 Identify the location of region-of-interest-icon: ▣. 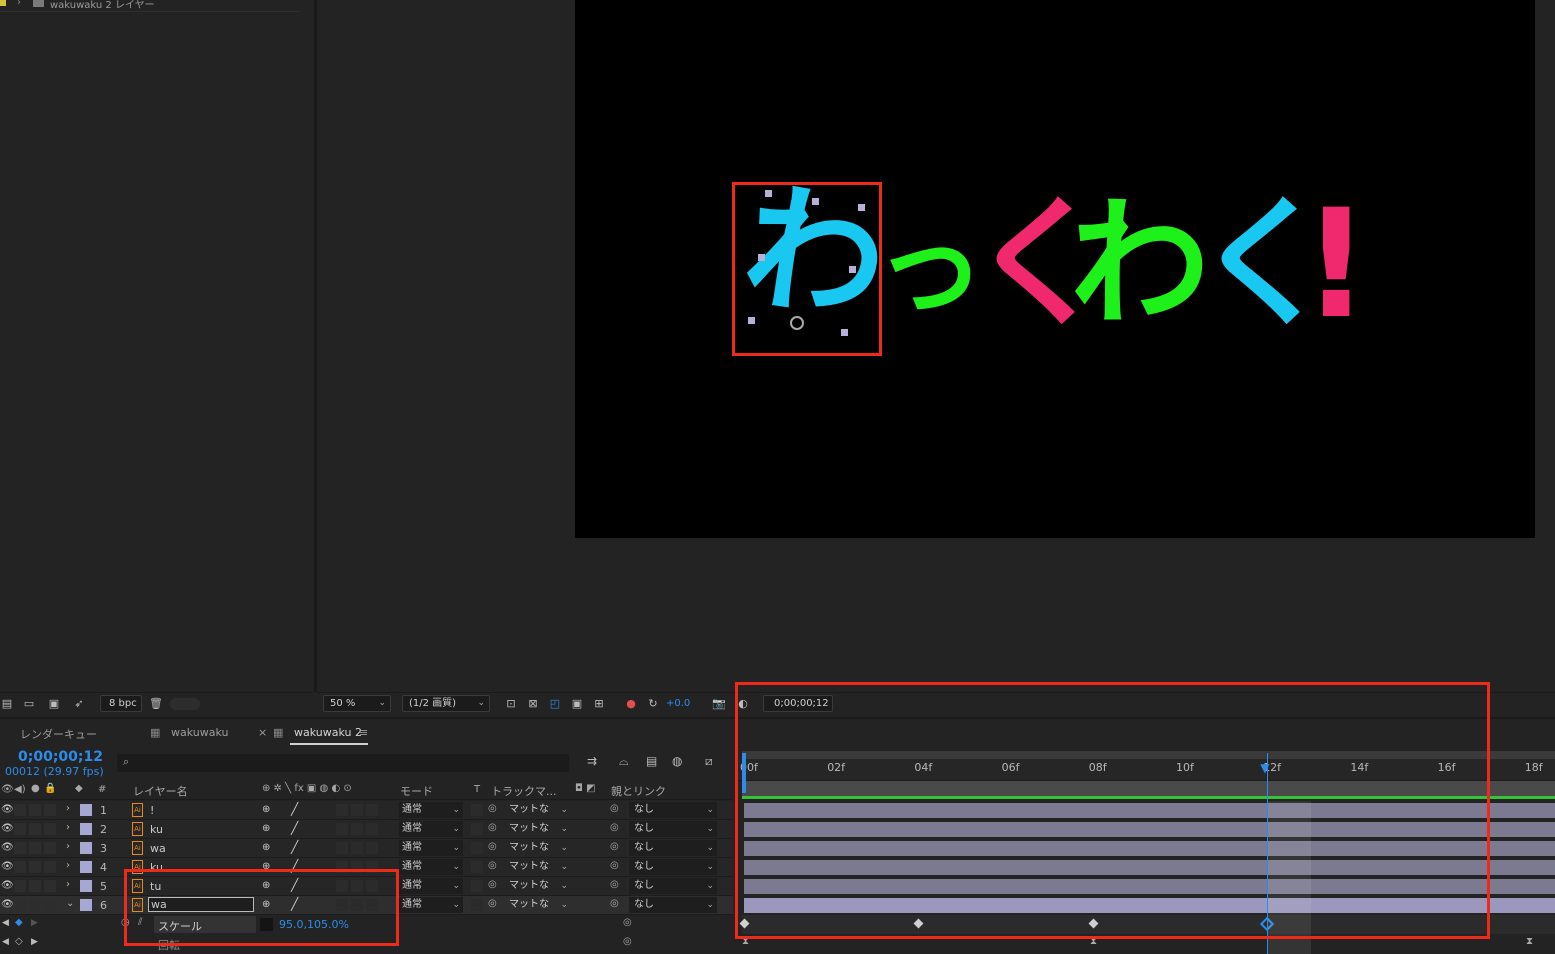
(577, 703).